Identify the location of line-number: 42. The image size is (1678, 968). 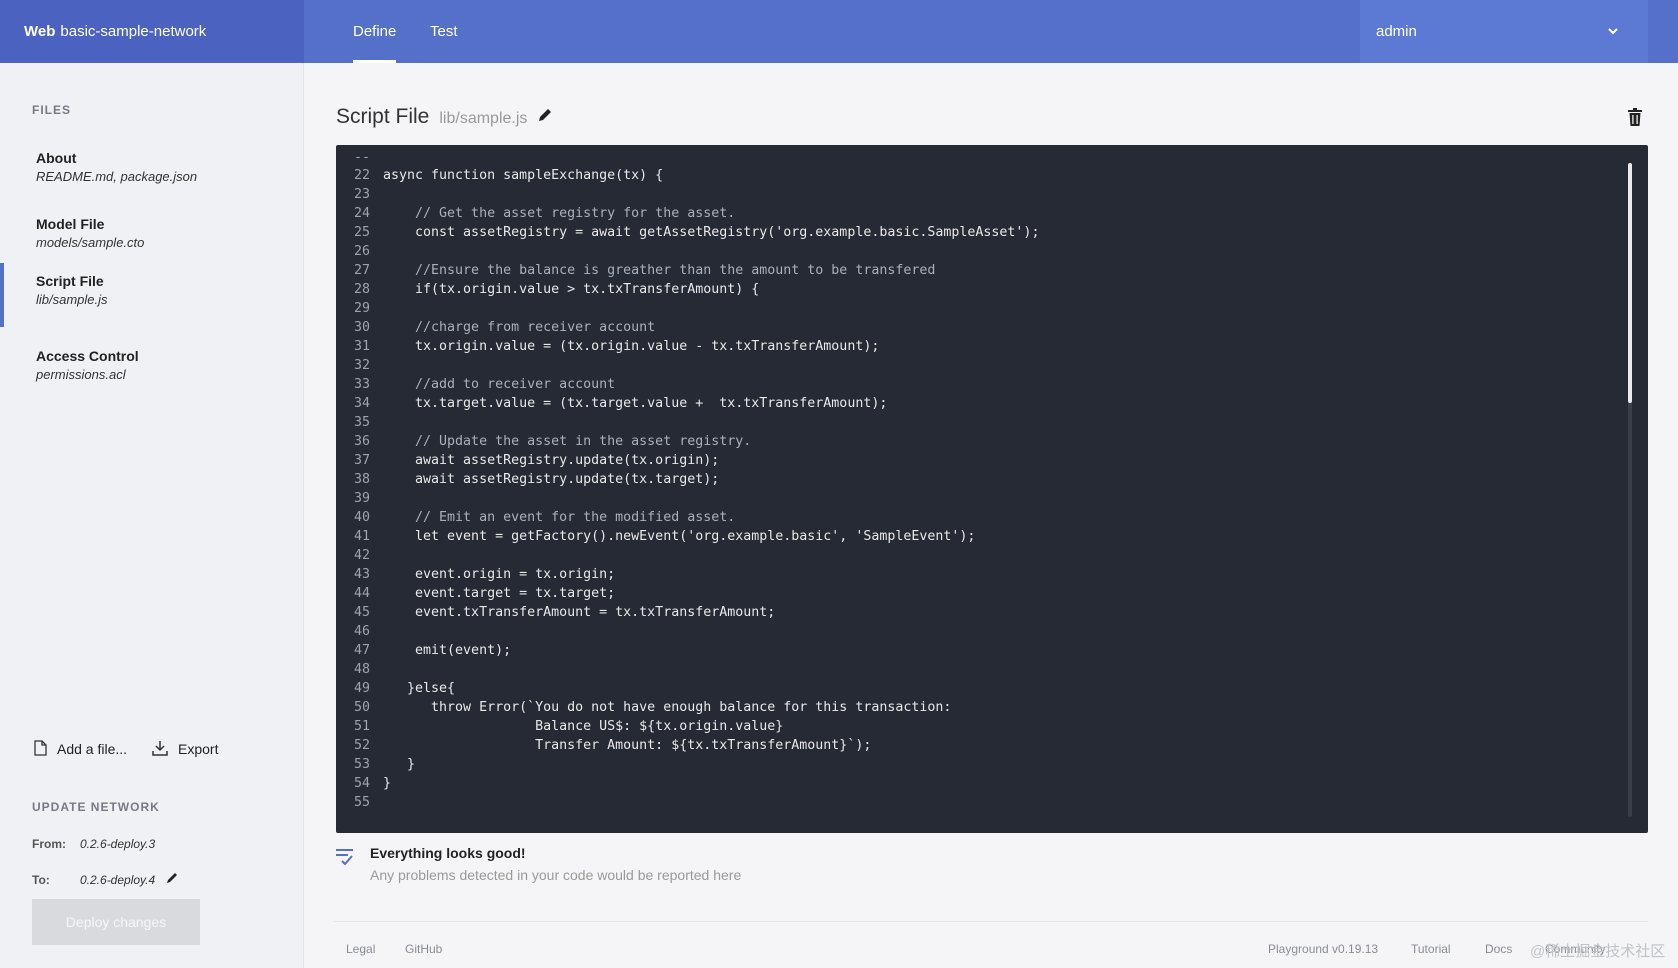
(361, 555).